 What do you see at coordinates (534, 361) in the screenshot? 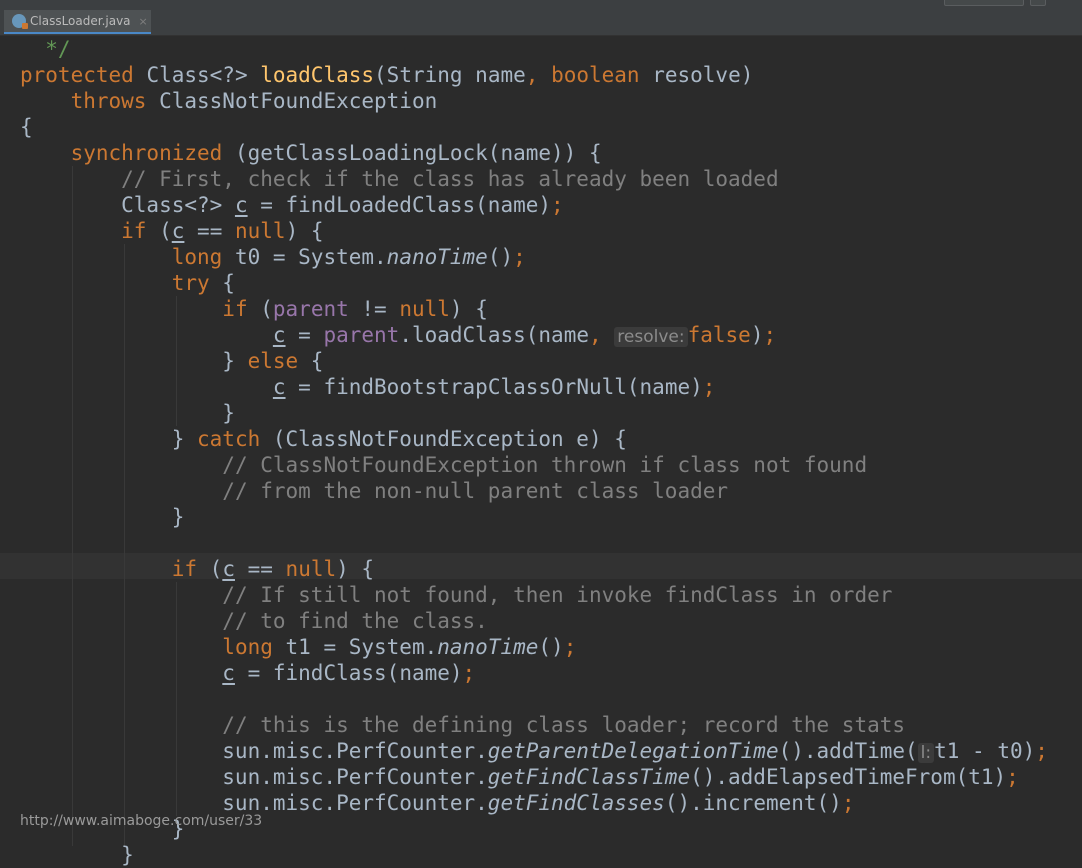
I see `code-line: } else {` at bounding box center [534, 361].